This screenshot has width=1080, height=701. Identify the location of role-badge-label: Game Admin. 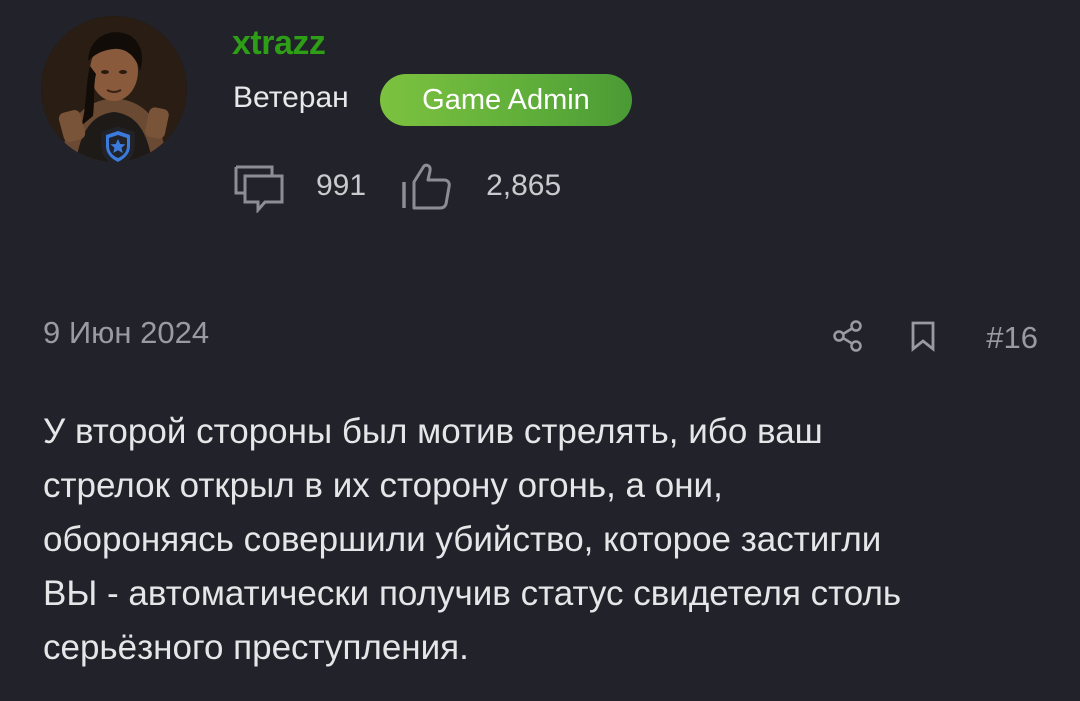
(506, 100).